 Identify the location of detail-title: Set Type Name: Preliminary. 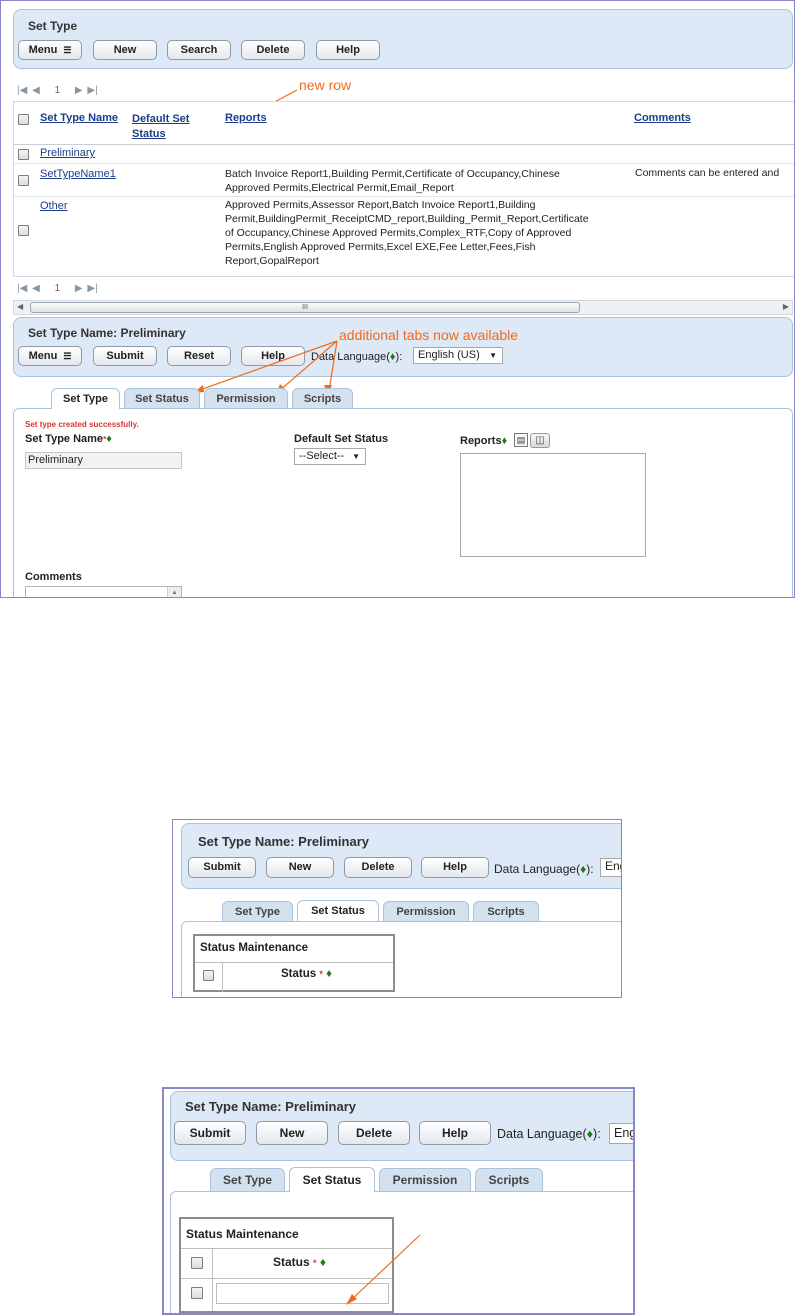
(270, 1106).